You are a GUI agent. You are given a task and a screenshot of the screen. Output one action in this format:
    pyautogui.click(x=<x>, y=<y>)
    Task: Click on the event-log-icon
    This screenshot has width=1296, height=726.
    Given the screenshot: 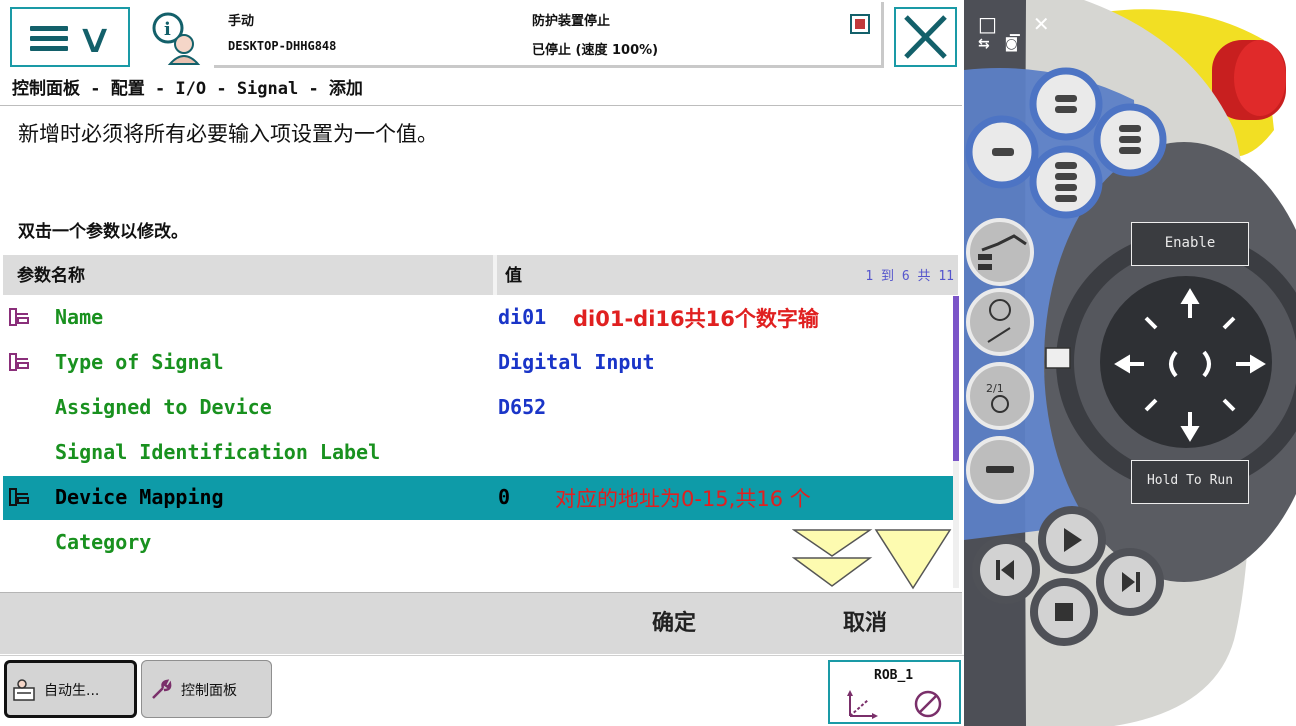 What is the action you would take?
    pyautogui.click(x=860, y=24)
    